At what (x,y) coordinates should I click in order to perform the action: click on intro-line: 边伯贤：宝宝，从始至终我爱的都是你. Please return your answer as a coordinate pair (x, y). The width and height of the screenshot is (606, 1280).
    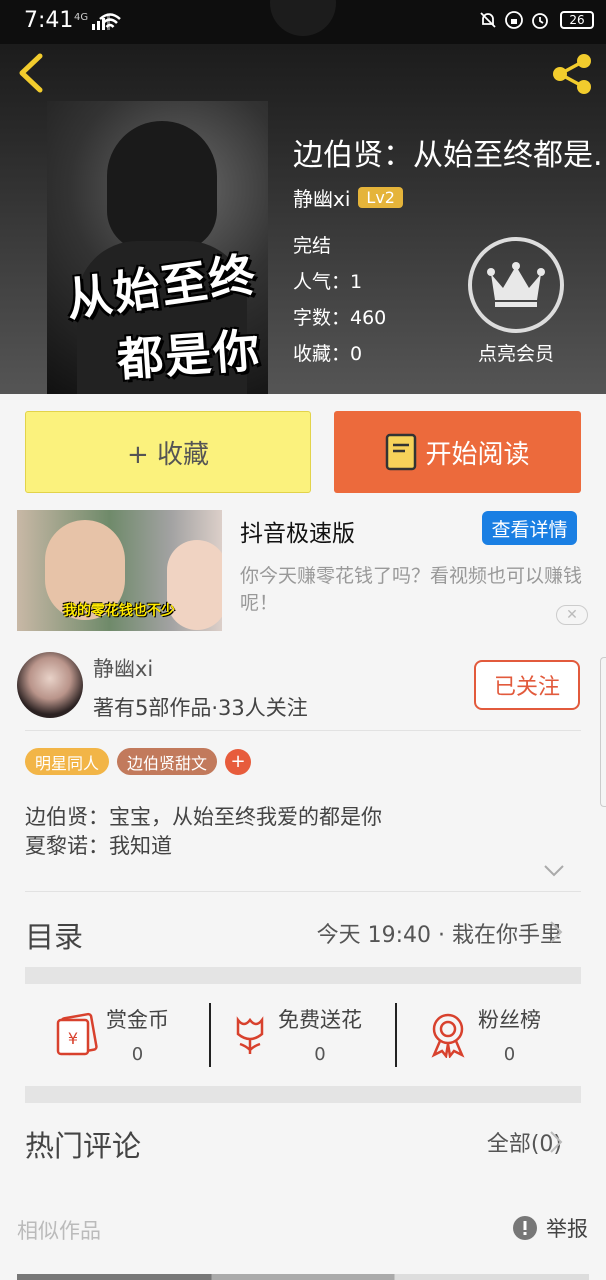
    Looking at the image, I should click on (203, 817).